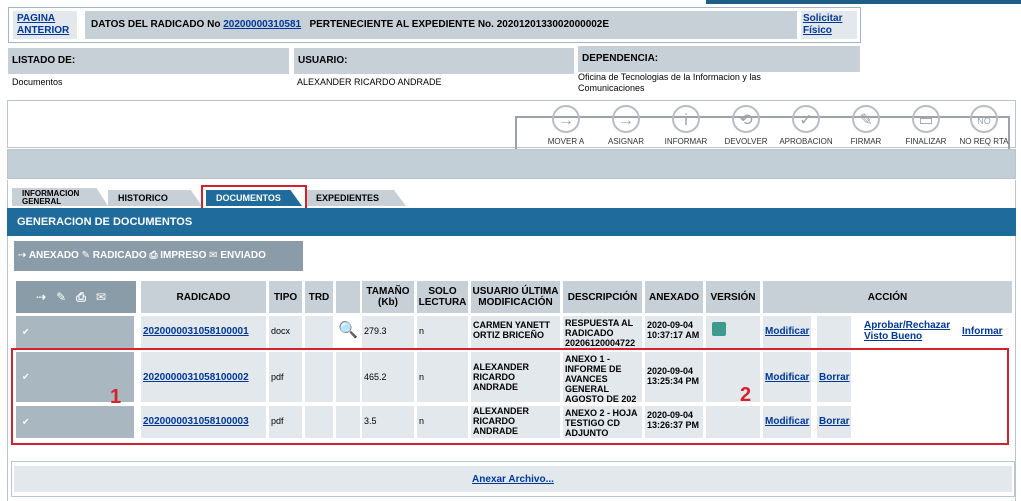  What do you see at coordinates (834, 332) in the screenshot?
I see `cell-borrar-empty` at bounding box center [834, 332].